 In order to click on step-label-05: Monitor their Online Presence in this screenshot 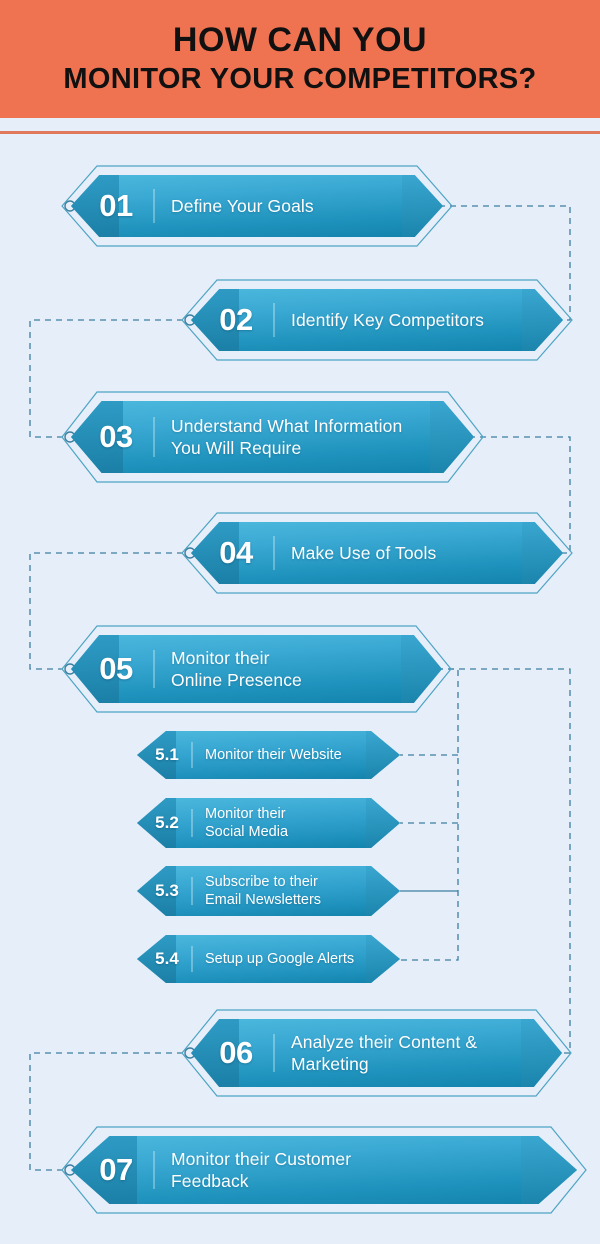, I will do `click(236, 668)`.